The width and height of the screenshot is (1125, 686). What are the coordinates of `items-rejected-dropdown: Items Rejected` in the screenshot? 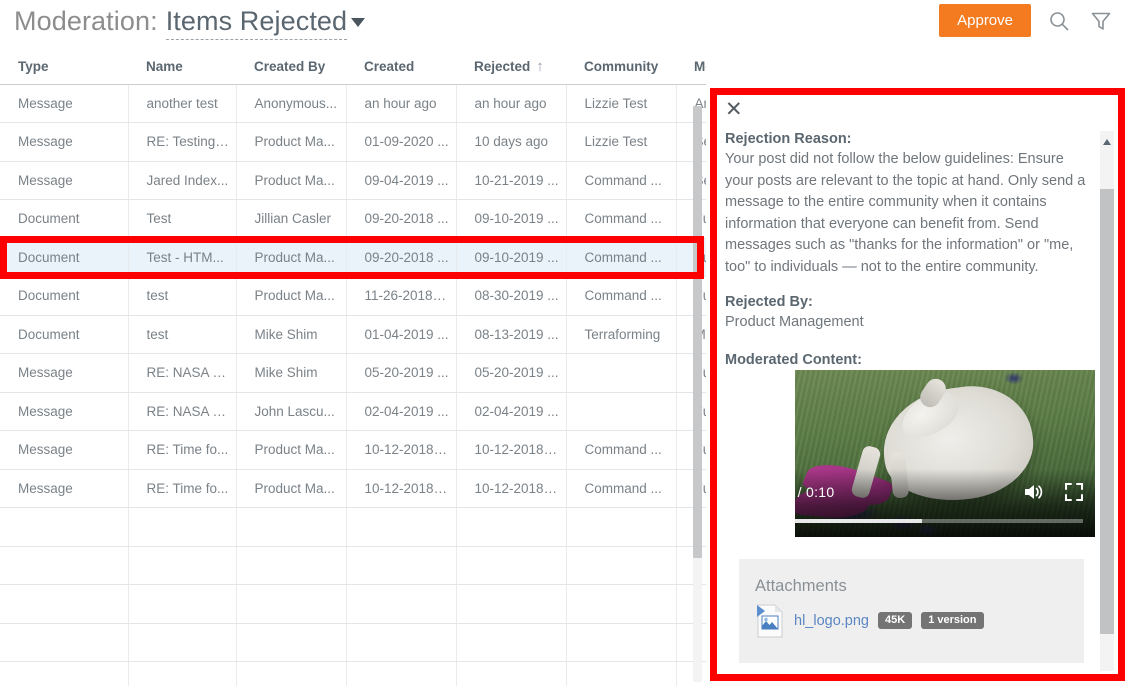 It's located at (265, 23).